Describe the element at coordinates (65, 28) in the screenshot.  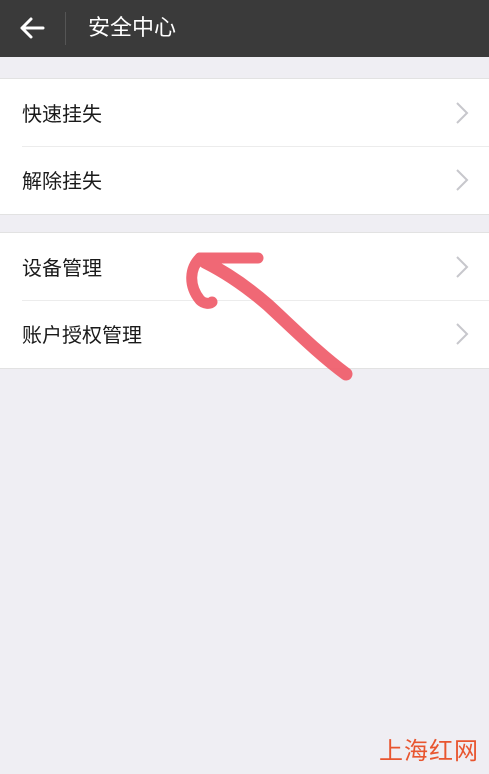
I see `header-divider` at that location.